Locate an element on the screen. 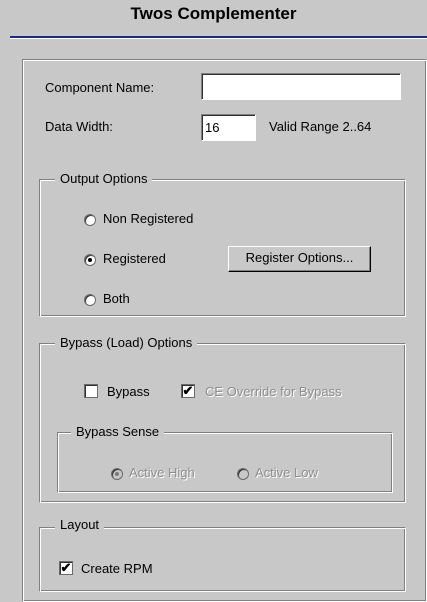 Image resolution: width=427 pixels, height=602 pixels. bypass-label: Bypass is located at coordinates (128, 392).